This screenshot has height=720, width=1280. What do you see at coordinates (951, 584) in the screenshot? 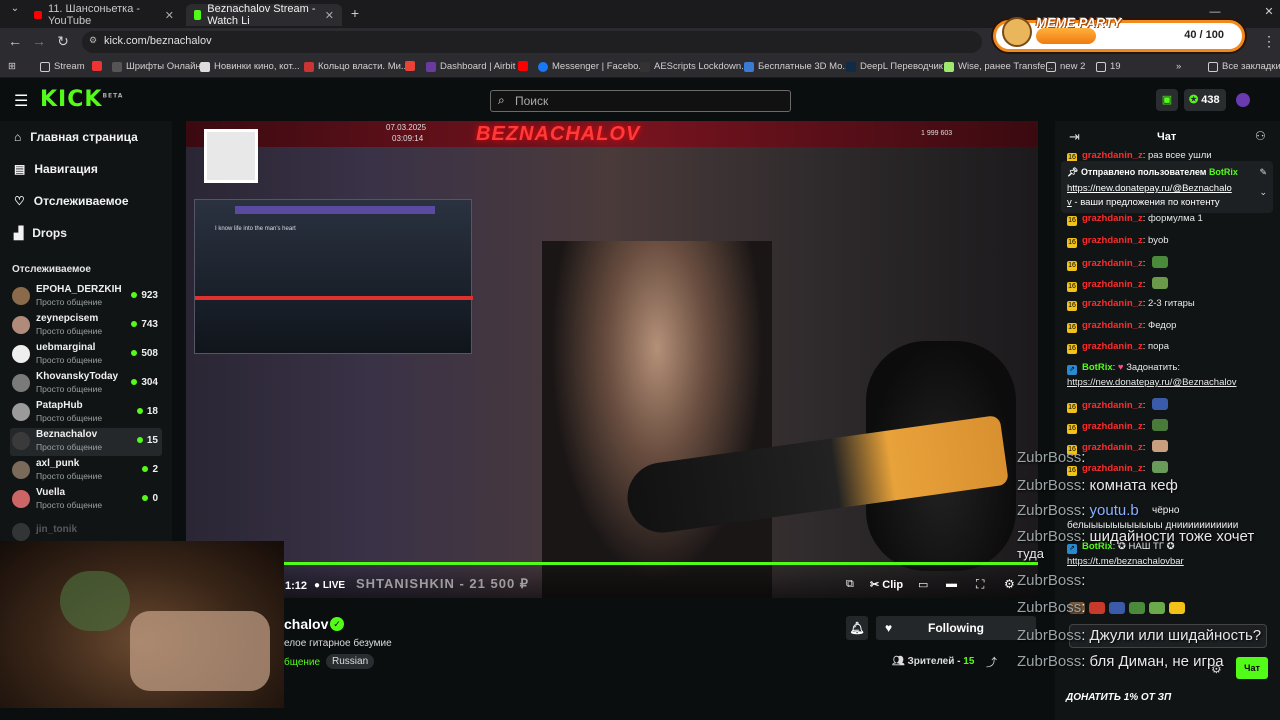
I see `theater-mode-icon: ▬` at bounding box center [951, 584].